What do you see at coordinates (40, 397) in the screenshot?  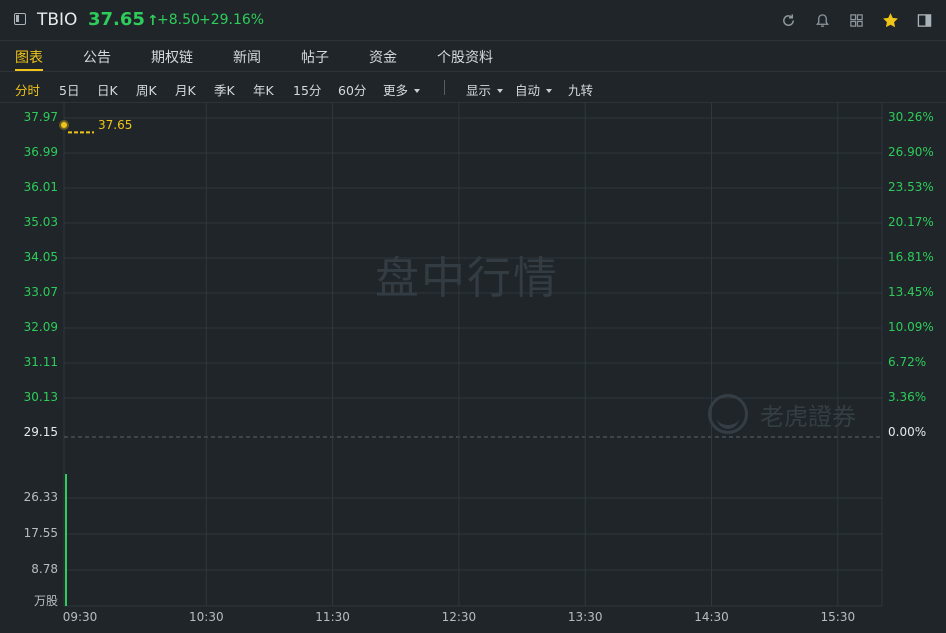 I see `price-tick-label: 30.13` at bounding box center [40, 397].